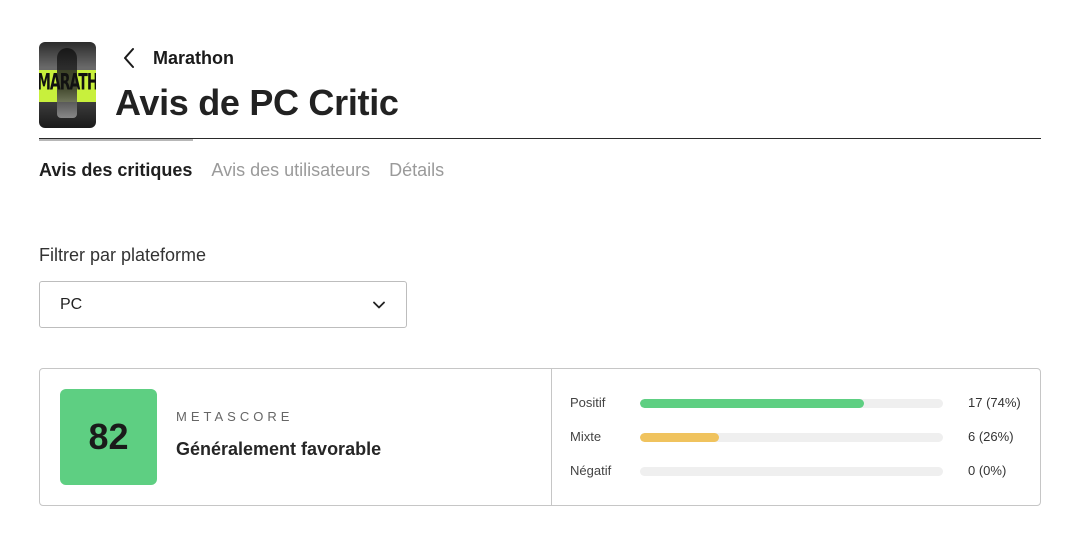 This screenshot has height=533, width=1080. I want to click on distribution-bar-positive, so click(752, 403).